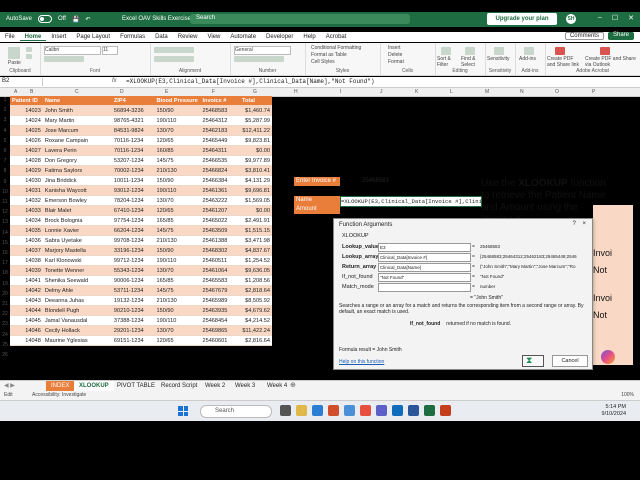 The image size is (640, 480). Describe the element at coordinates (279, 37) in the screenshot. I see `ribbon-tab-developer: Developer` at that location.